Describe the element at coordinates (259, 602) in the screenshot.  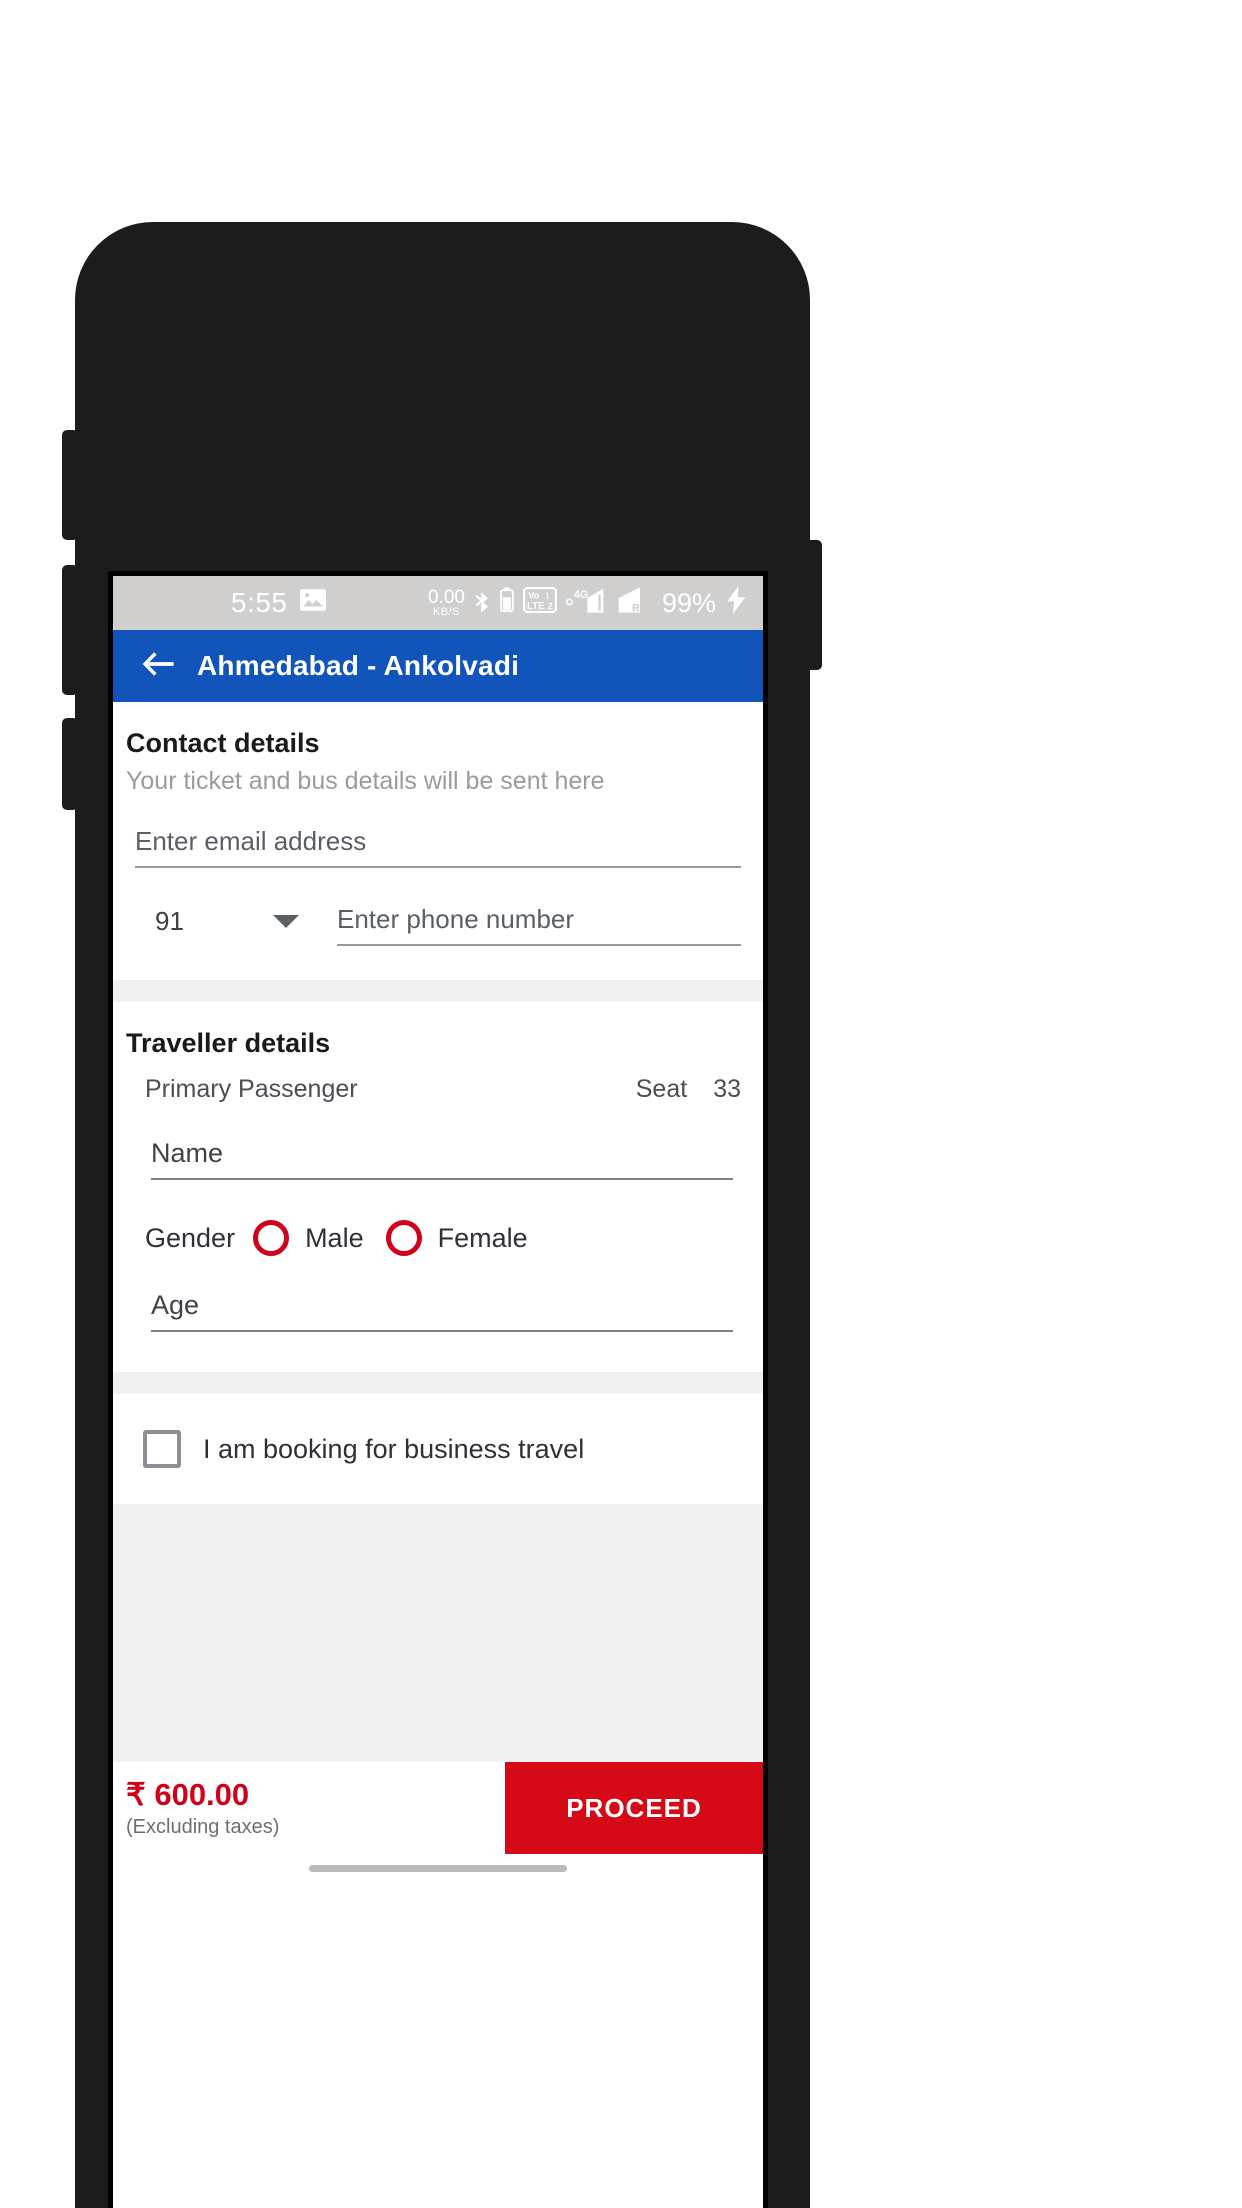
I see `status-clock: 5:55` at that location.